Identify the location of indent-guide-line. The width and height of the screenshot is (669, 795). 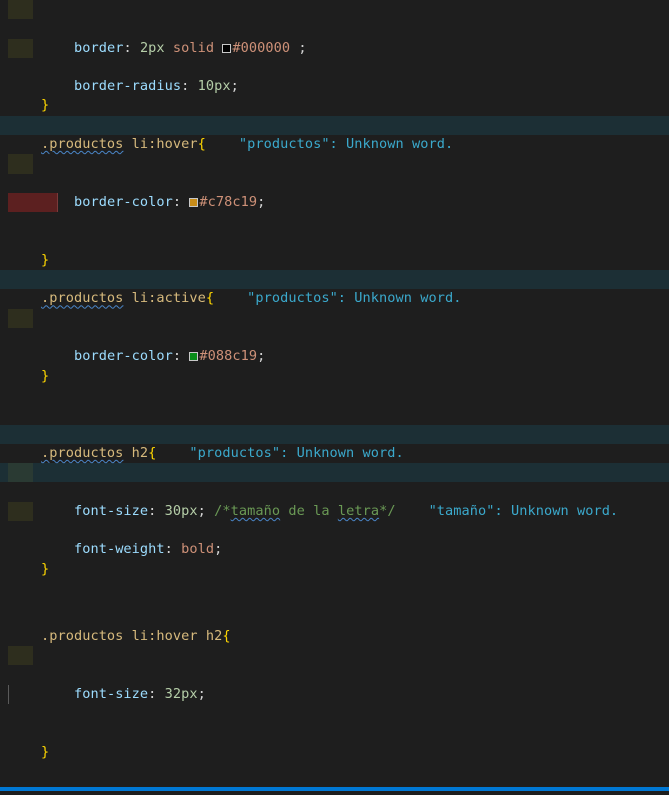
(8, 694).